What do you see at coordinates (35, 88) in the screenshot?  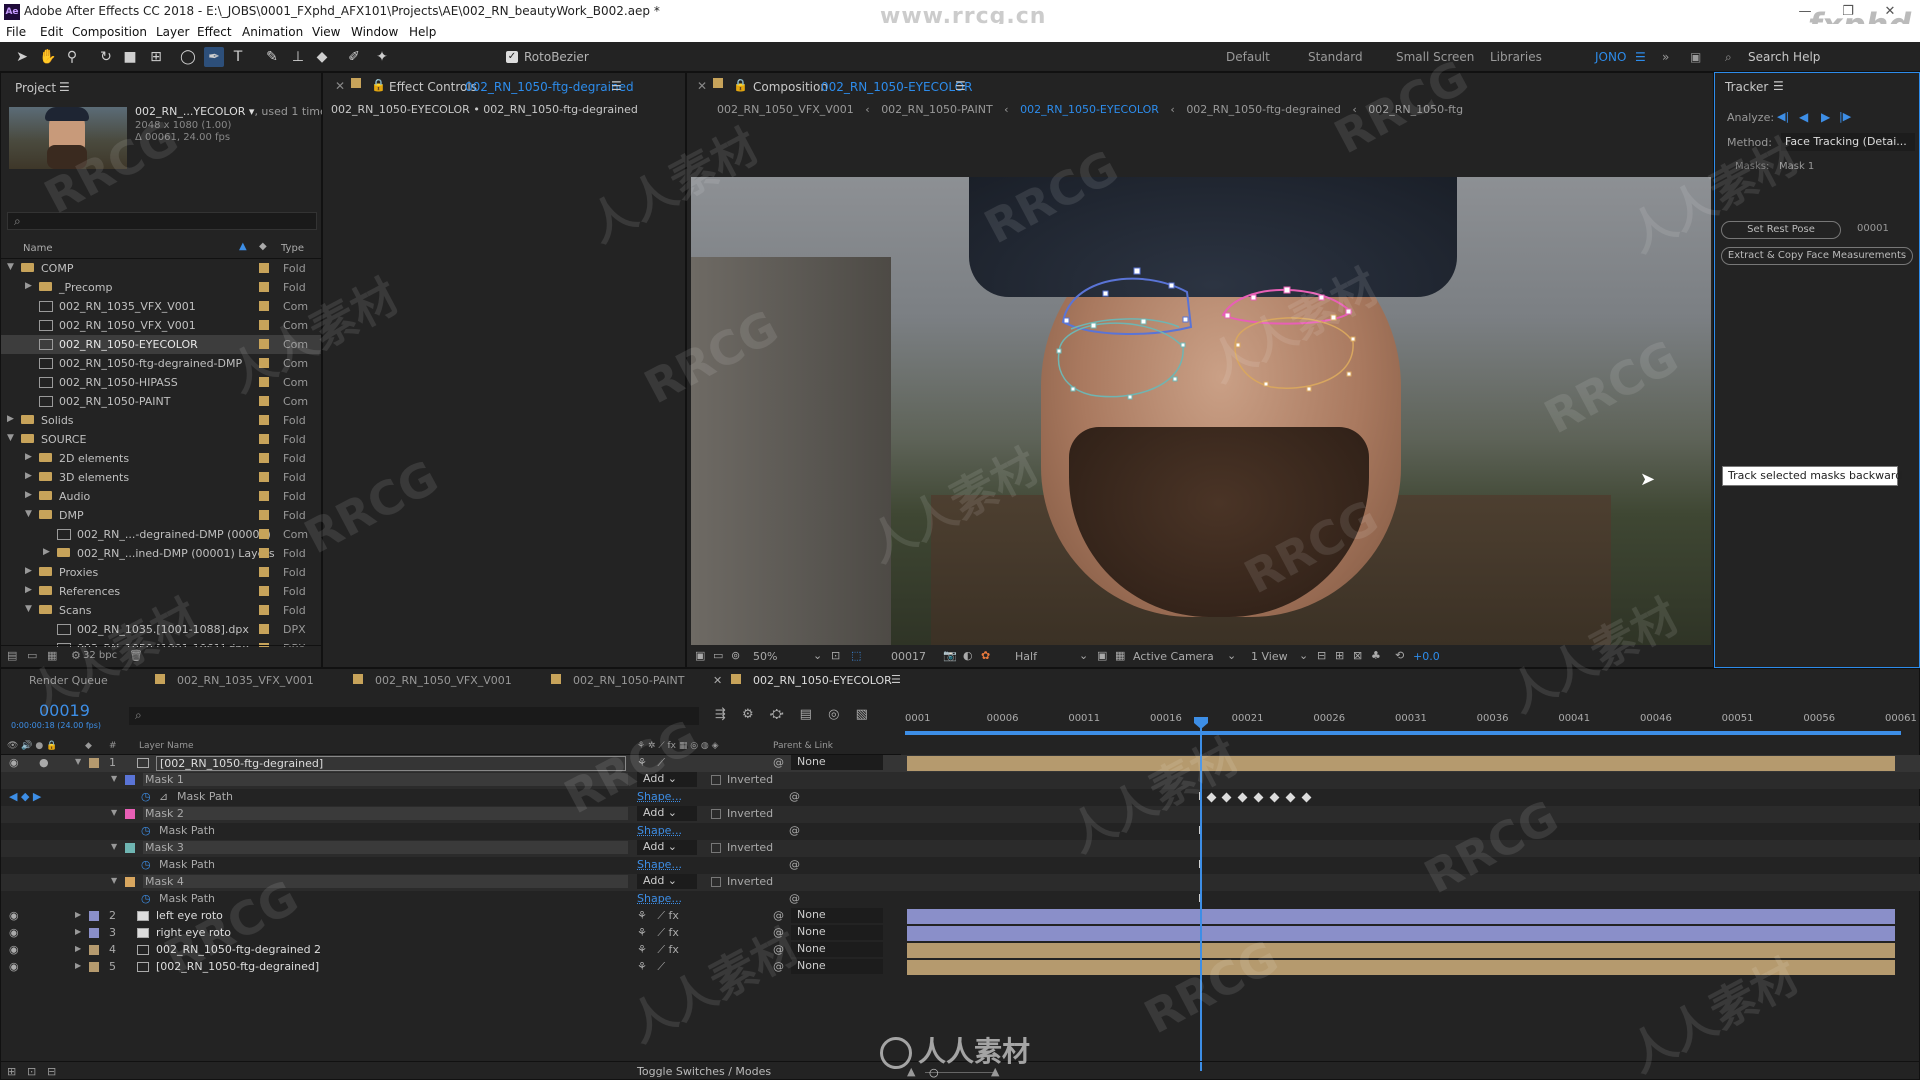 I see `project-panel-title: Project` at bounding box center [35, 88].